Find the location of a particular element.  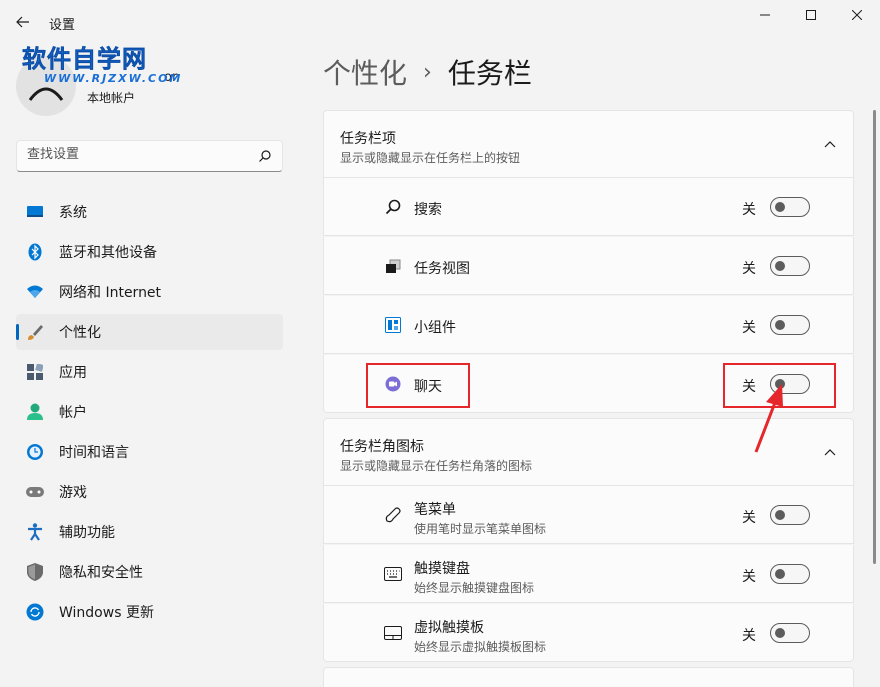

next-section-card is located at coordinates (588, 677).